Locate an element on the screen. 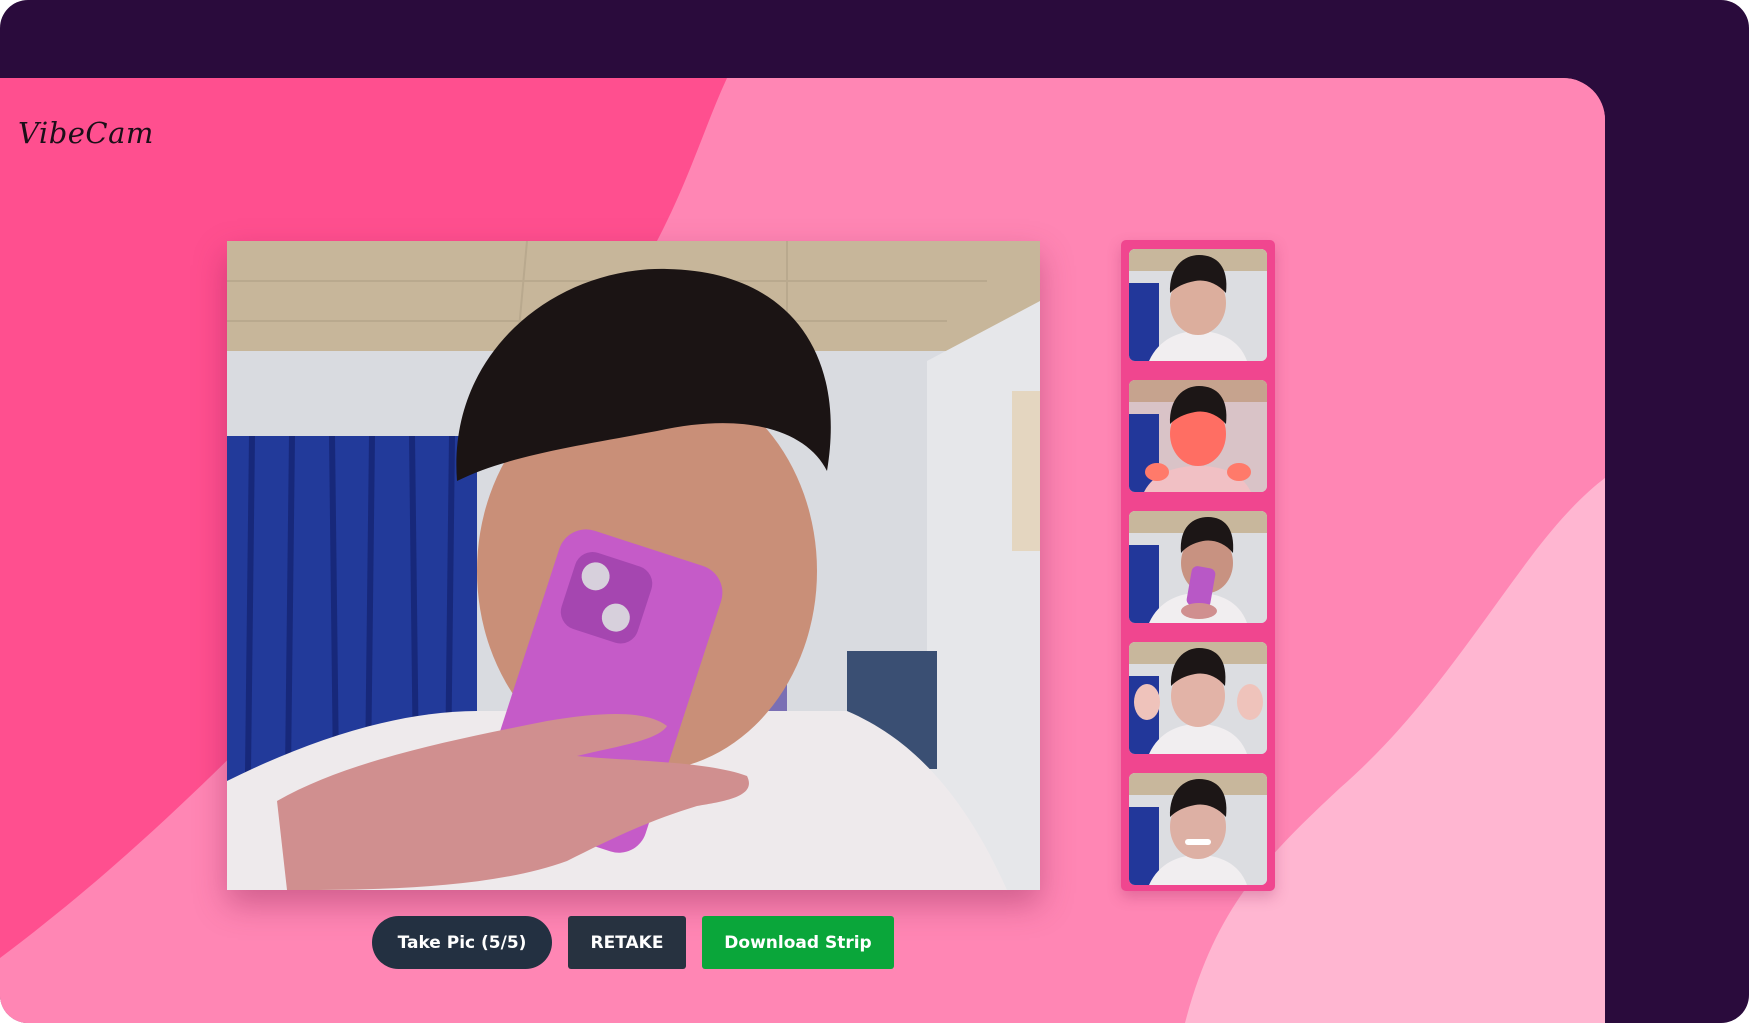  photo-strip is located at coordinates (1198, 565).